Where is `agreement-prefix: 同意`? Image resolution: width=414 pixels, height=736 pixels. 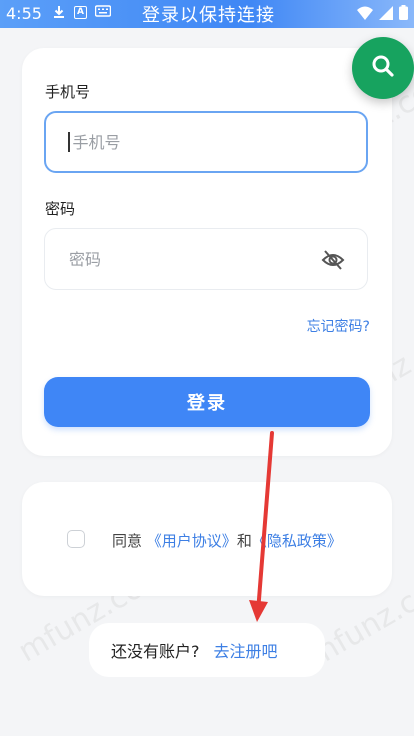 agreement-prefix: 同意 is located at coordinates (127, 541).